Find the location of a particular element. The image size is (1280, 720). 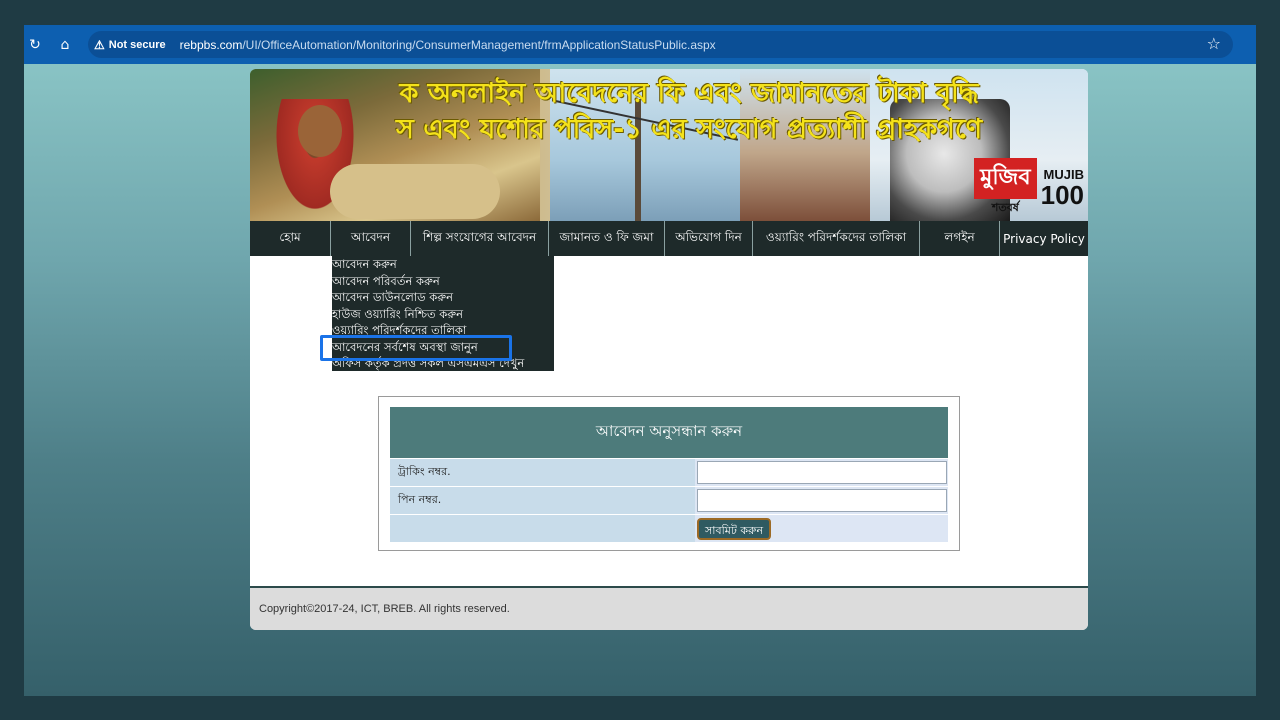

banner-figure-grain is located at coordinates (415, 191).